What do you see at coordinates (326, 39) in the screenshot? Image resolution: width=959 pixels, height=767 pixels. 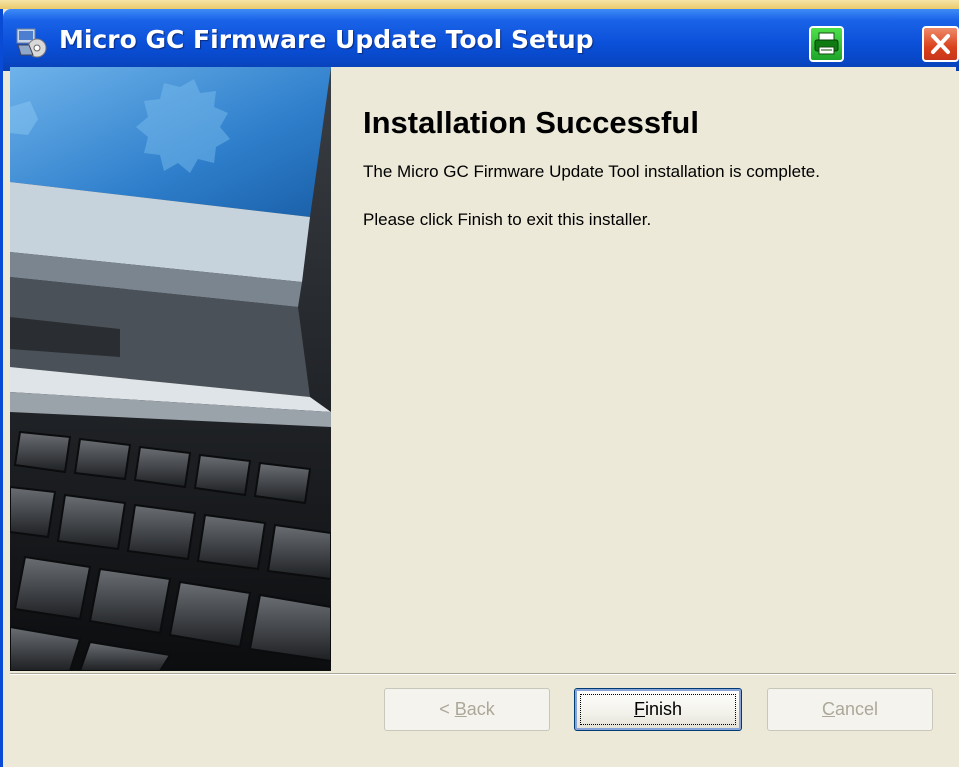 I see `window-title: Micro GC Firmware Update Tool Setup` at bounding box center [326, 39].